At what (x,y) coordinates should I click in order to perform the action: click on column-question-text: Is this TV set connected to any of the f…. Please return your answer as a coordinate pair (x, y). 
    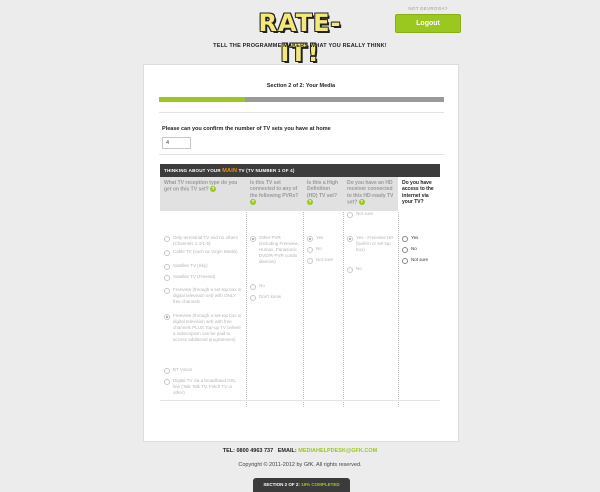
    Looking at the image, I should click on (274, 189).